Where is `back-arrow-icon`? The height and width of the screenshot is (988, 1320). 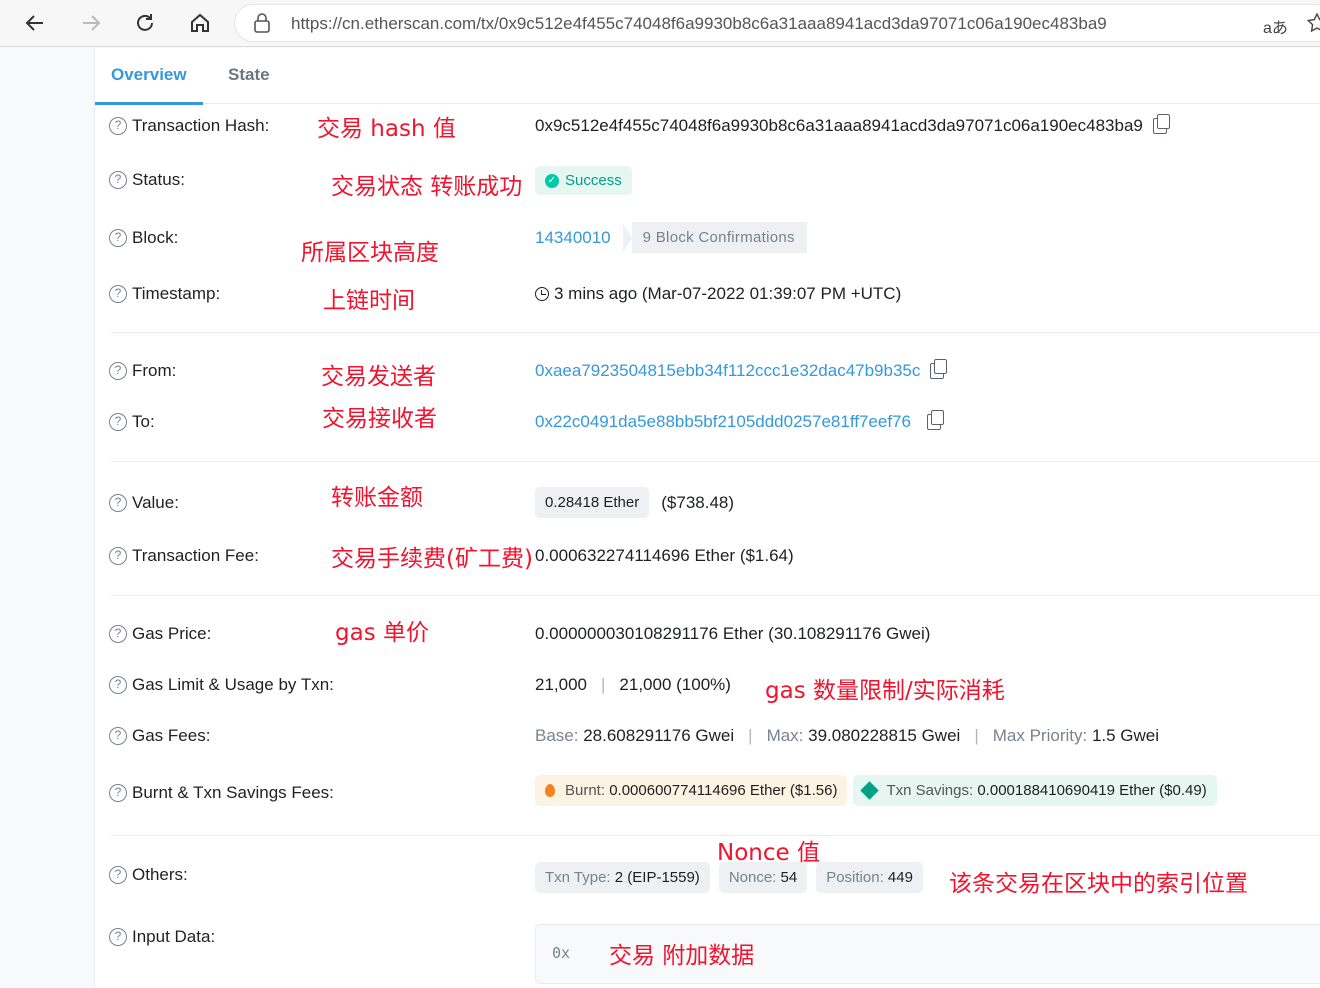
back-arrow-icon is located at coordinates (35, 23).